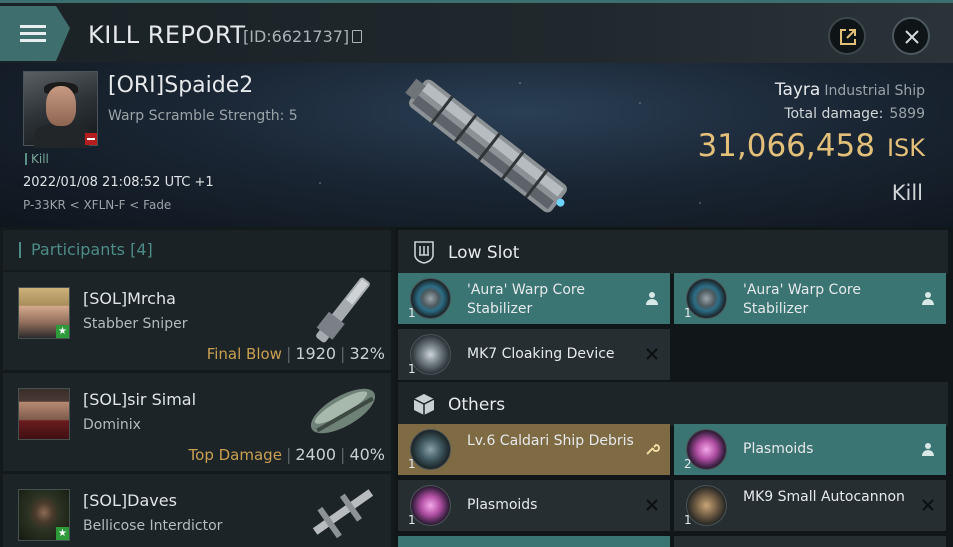 The width and height of the screenshot is (953, 547). I want to click on participant-percent: 40%, so click(367, 454).